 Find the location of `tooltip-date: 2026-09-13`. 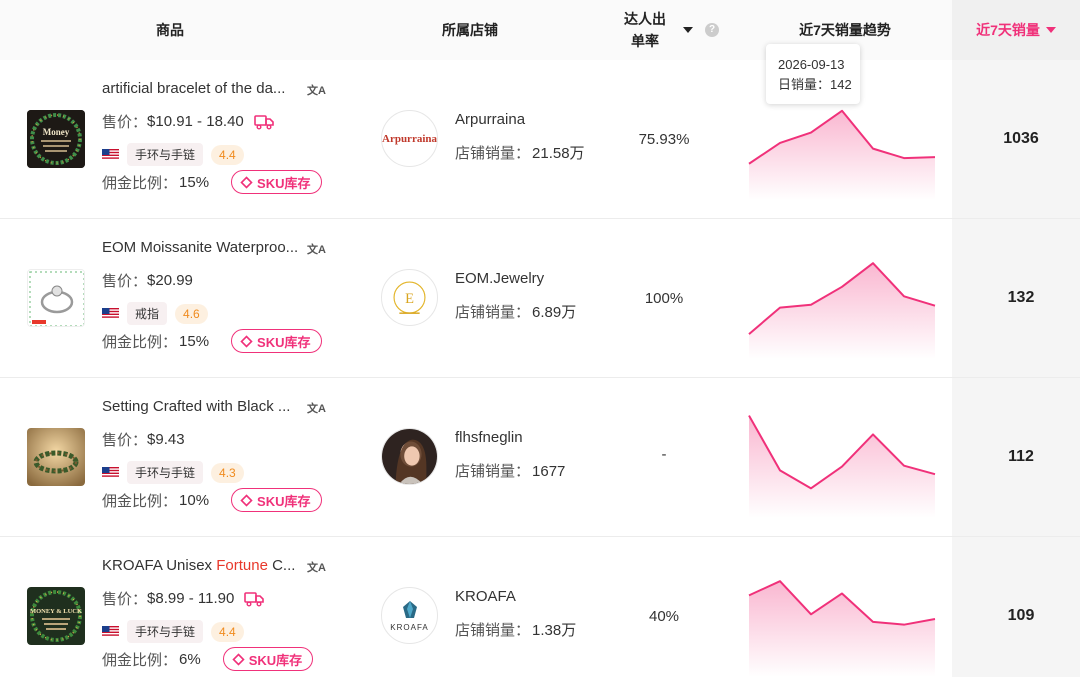

tooltip-date: 2026-09-13 is located at coordinates (811, 64).